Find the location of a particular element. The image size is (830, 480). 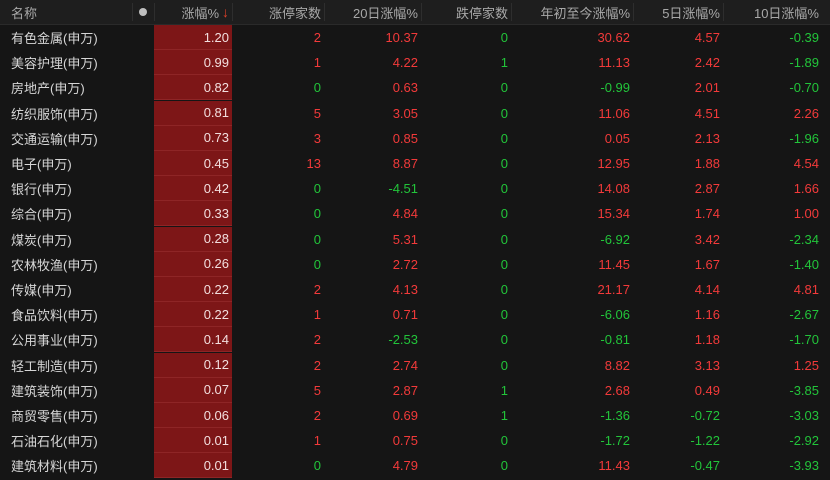

row-limit-up: 5 is located at coordinates (317, 390).